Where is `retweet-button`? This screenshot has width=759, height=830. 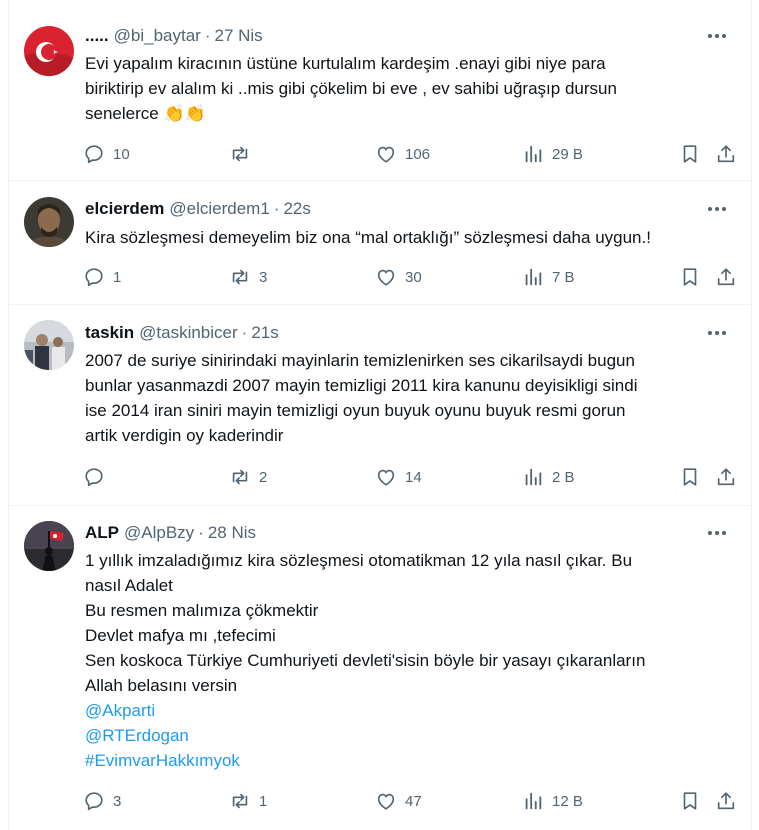 retweet-button is located at coordinates (244, 154).